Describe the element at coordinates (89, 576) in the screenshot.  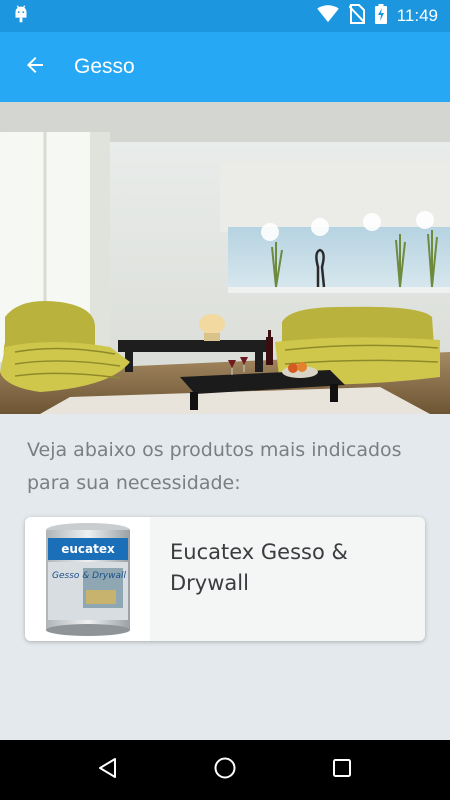
I see `product-label-name: Gesso & Drywall` at that location.